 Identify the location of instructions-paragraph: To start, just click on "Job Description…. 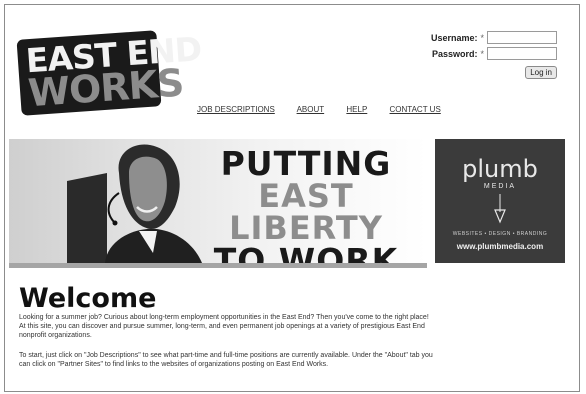
(226, 360).